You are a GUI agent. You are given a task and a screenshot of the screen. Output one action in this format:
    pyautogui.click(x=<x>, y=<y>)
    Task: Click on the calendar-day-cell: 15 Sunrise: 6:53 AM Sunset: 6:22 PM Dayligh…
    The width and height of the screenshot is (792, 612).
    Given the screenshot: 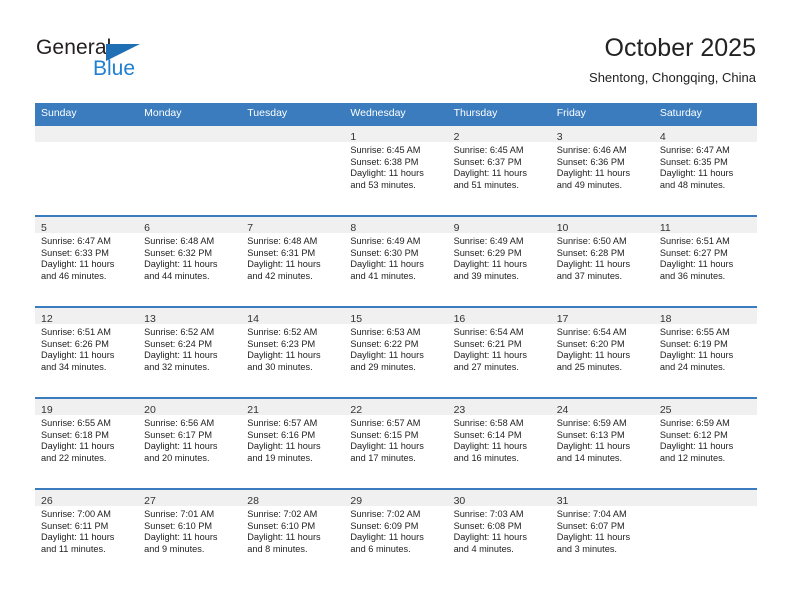 What is the action you would take?
    pyautogui.click(x=396, y=352)
    